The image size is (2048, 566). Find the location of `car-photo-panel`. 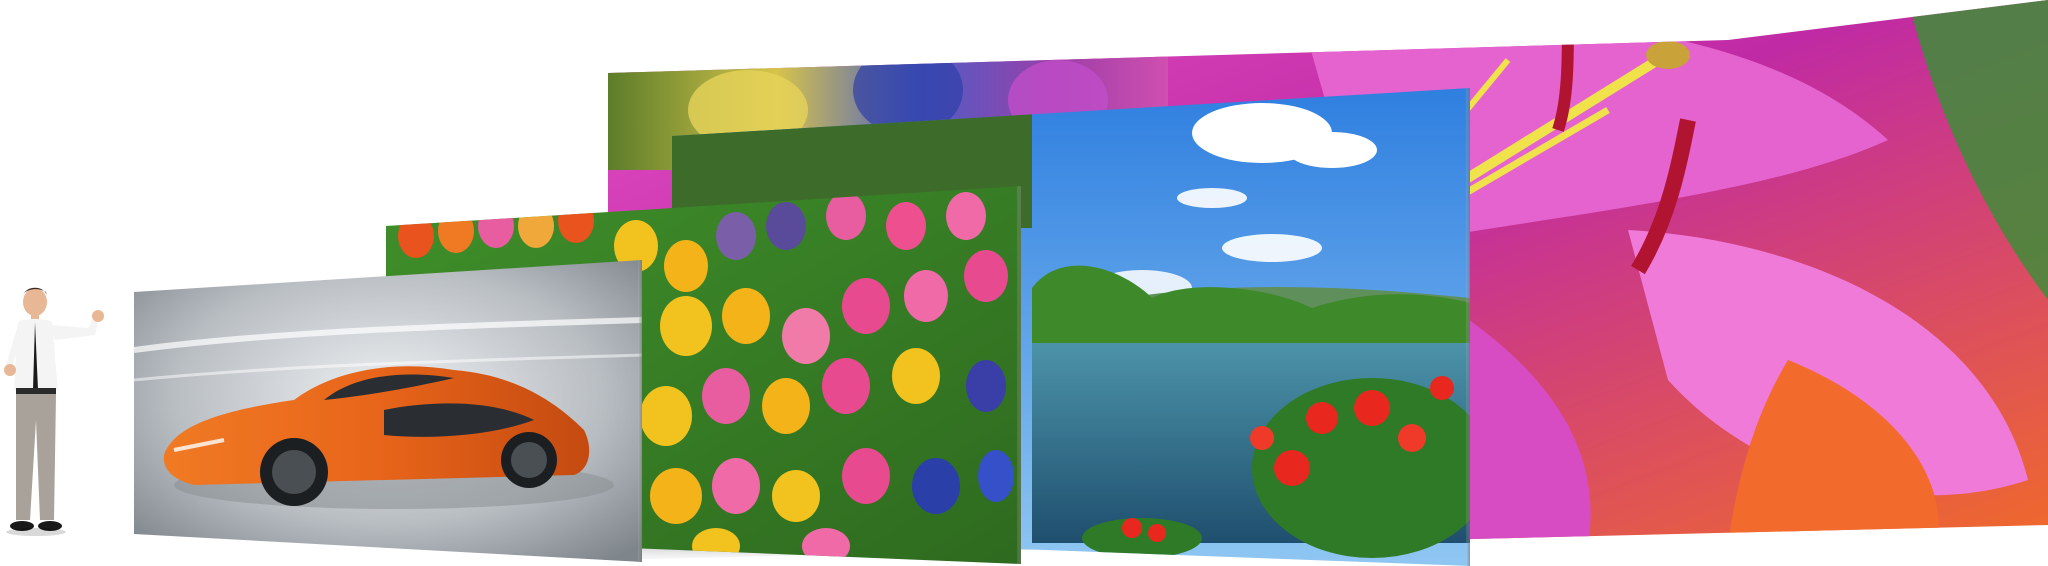

car-photo-panel is located at coordinates (388, 411).